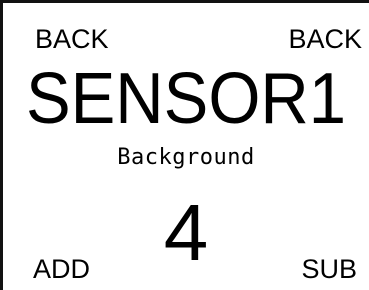 This screenshot has height=290, width=369. I want to click on sub-button: SUB, so click(329, 269).